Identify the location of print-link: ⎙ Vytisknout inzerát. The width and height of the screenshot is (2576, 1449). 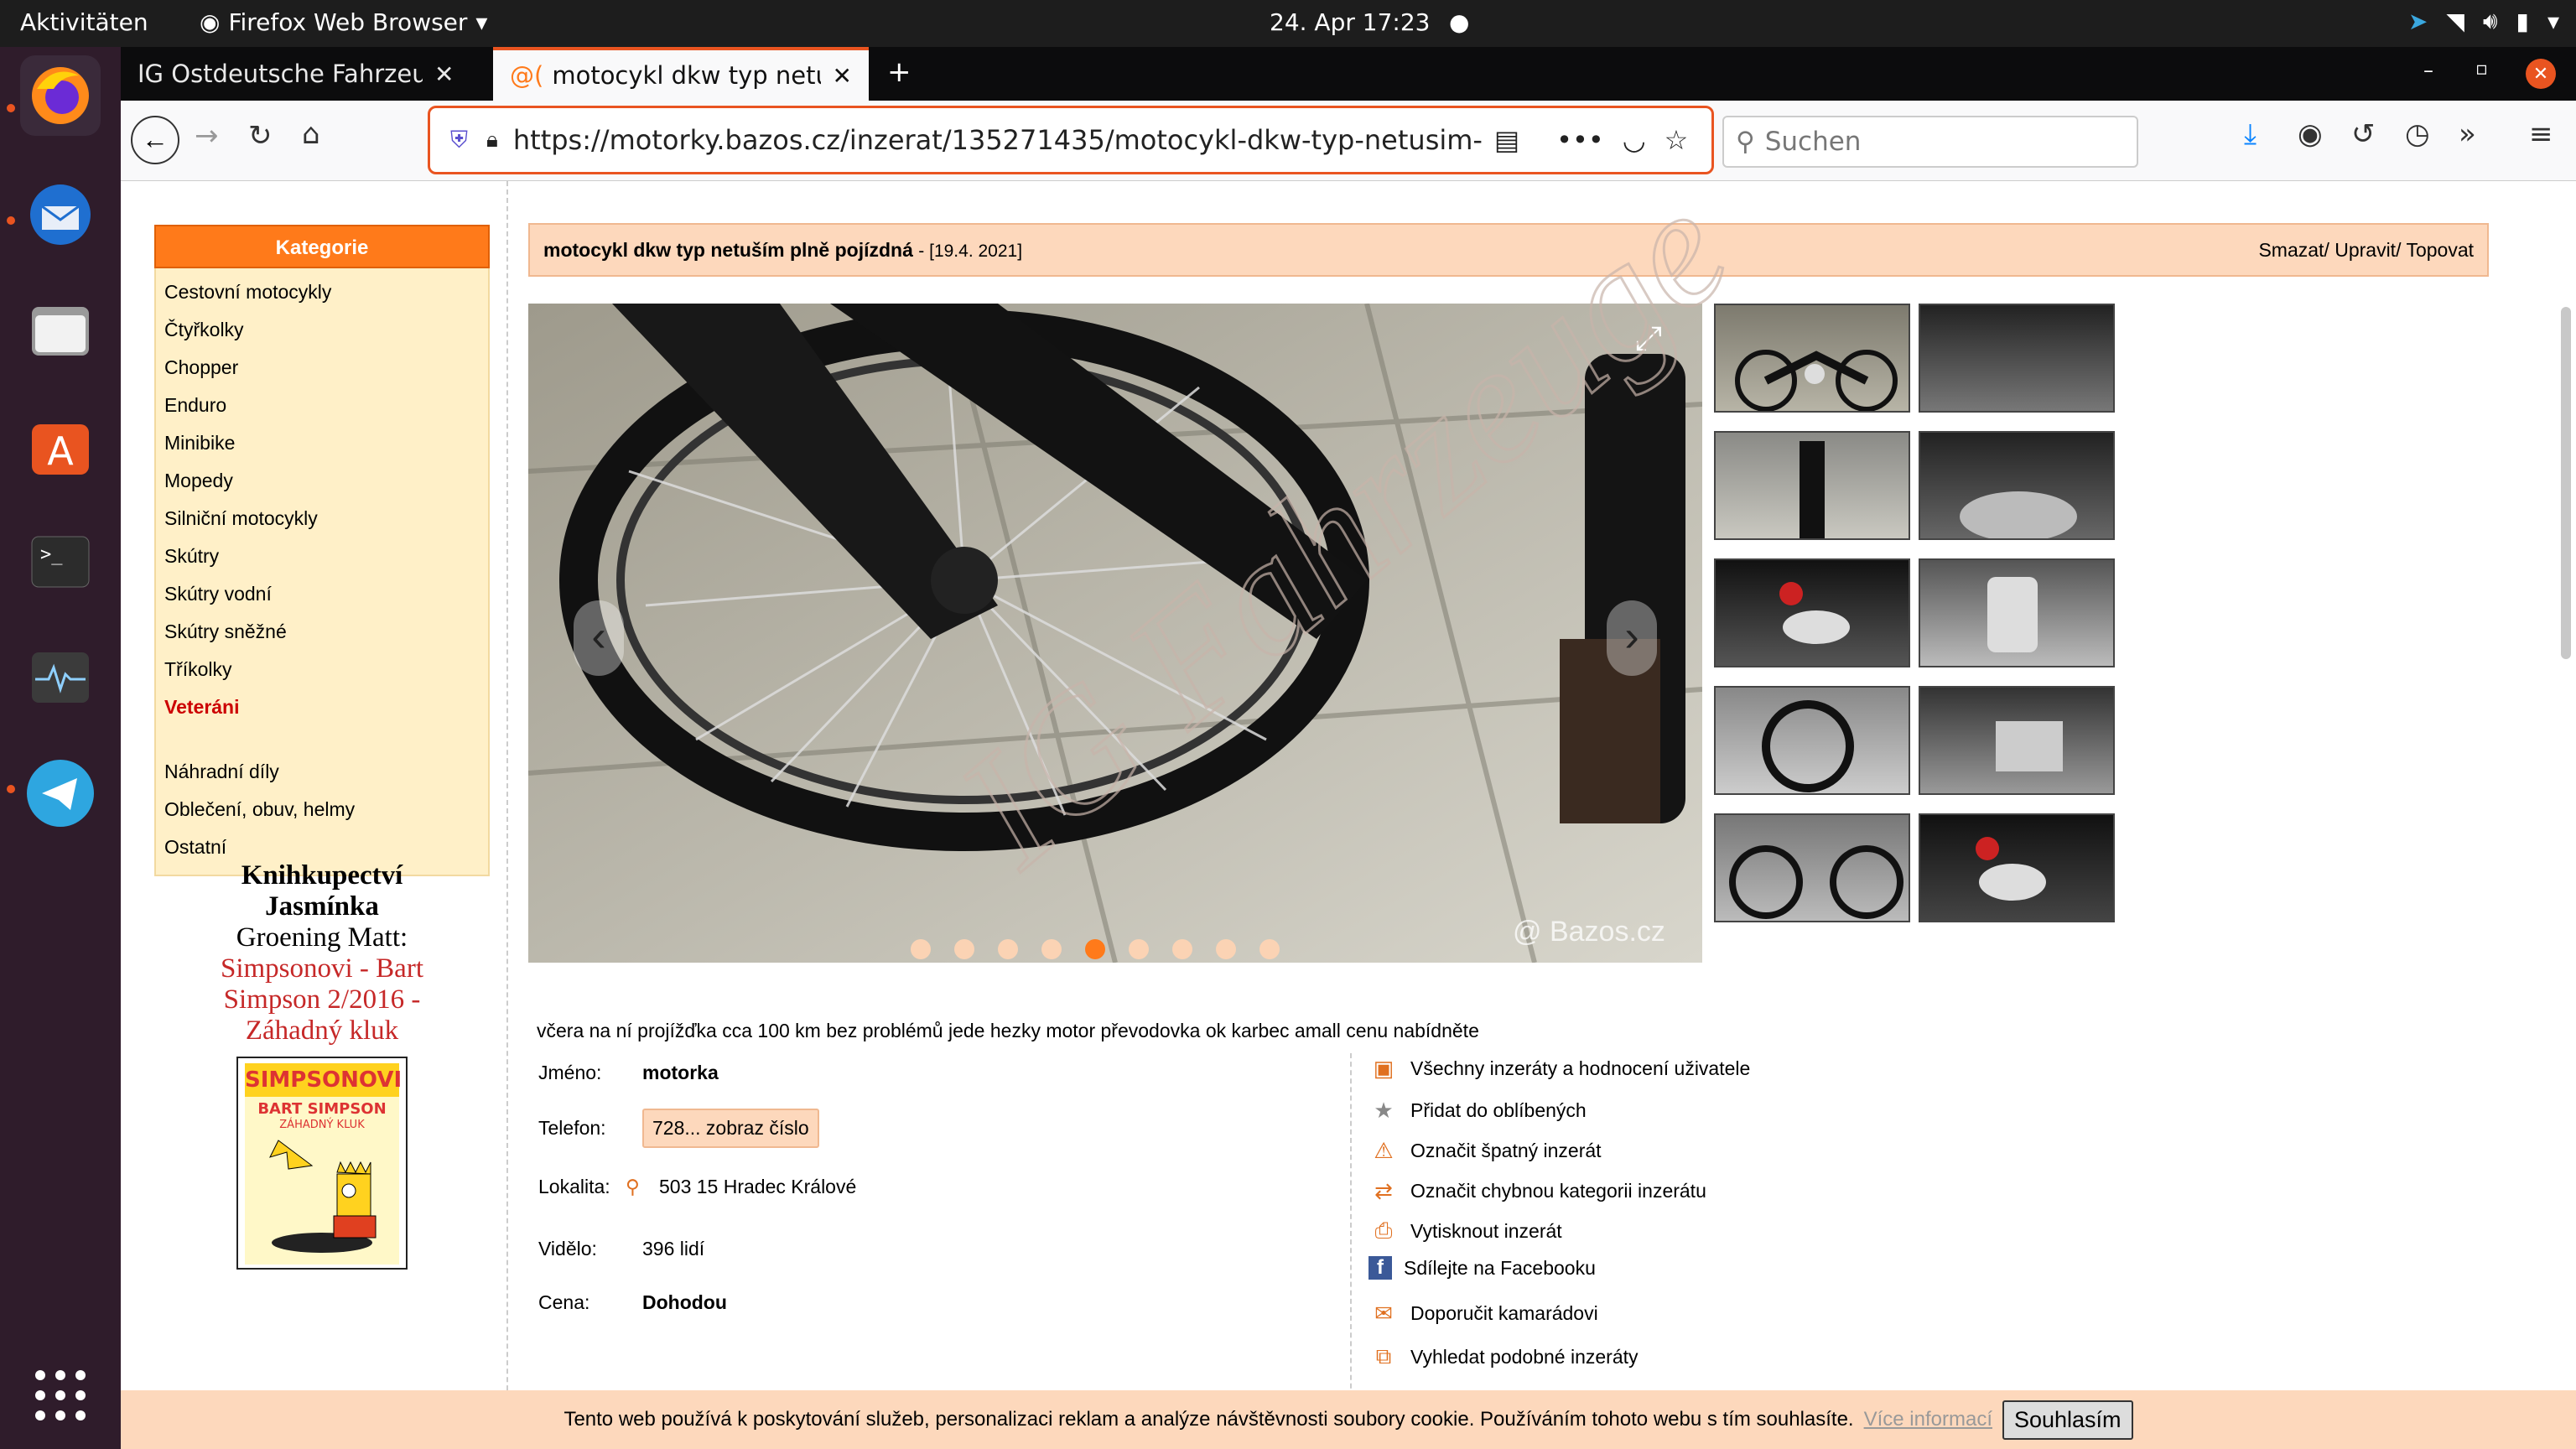
(1465, 1231).